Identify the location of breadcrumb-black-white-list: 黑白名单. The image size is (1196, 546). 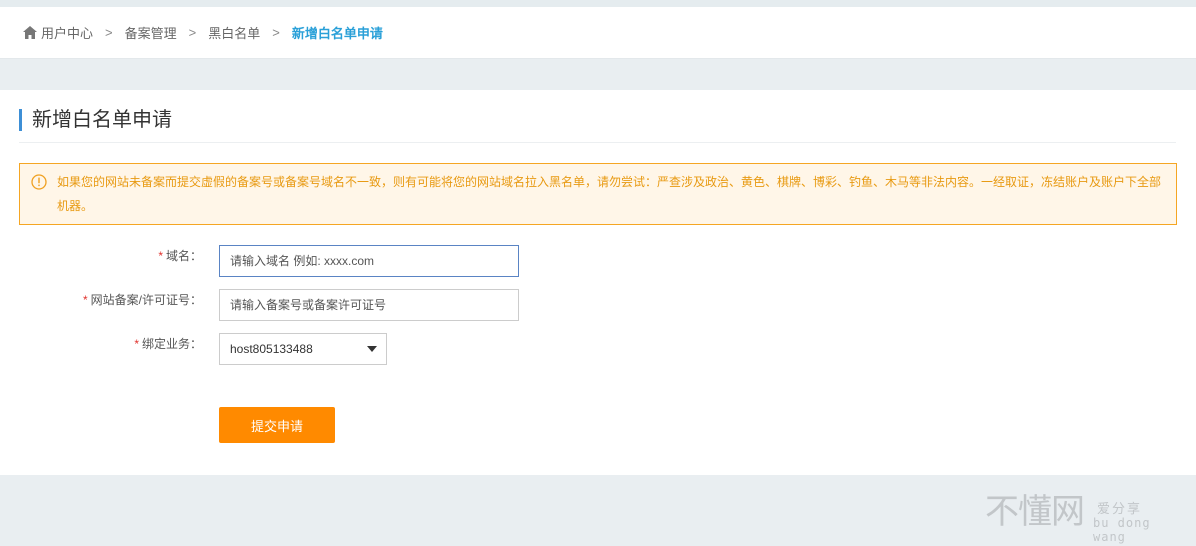
(234, 32).